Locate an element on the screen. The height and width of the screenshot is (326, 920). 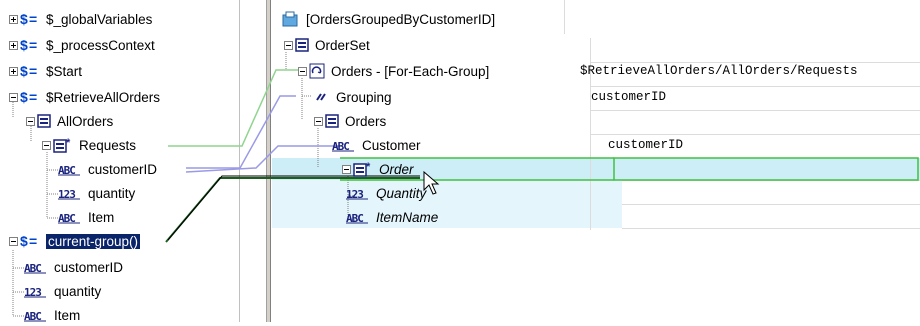
target-node-label: Grouping is located at coordinates (364, 97).